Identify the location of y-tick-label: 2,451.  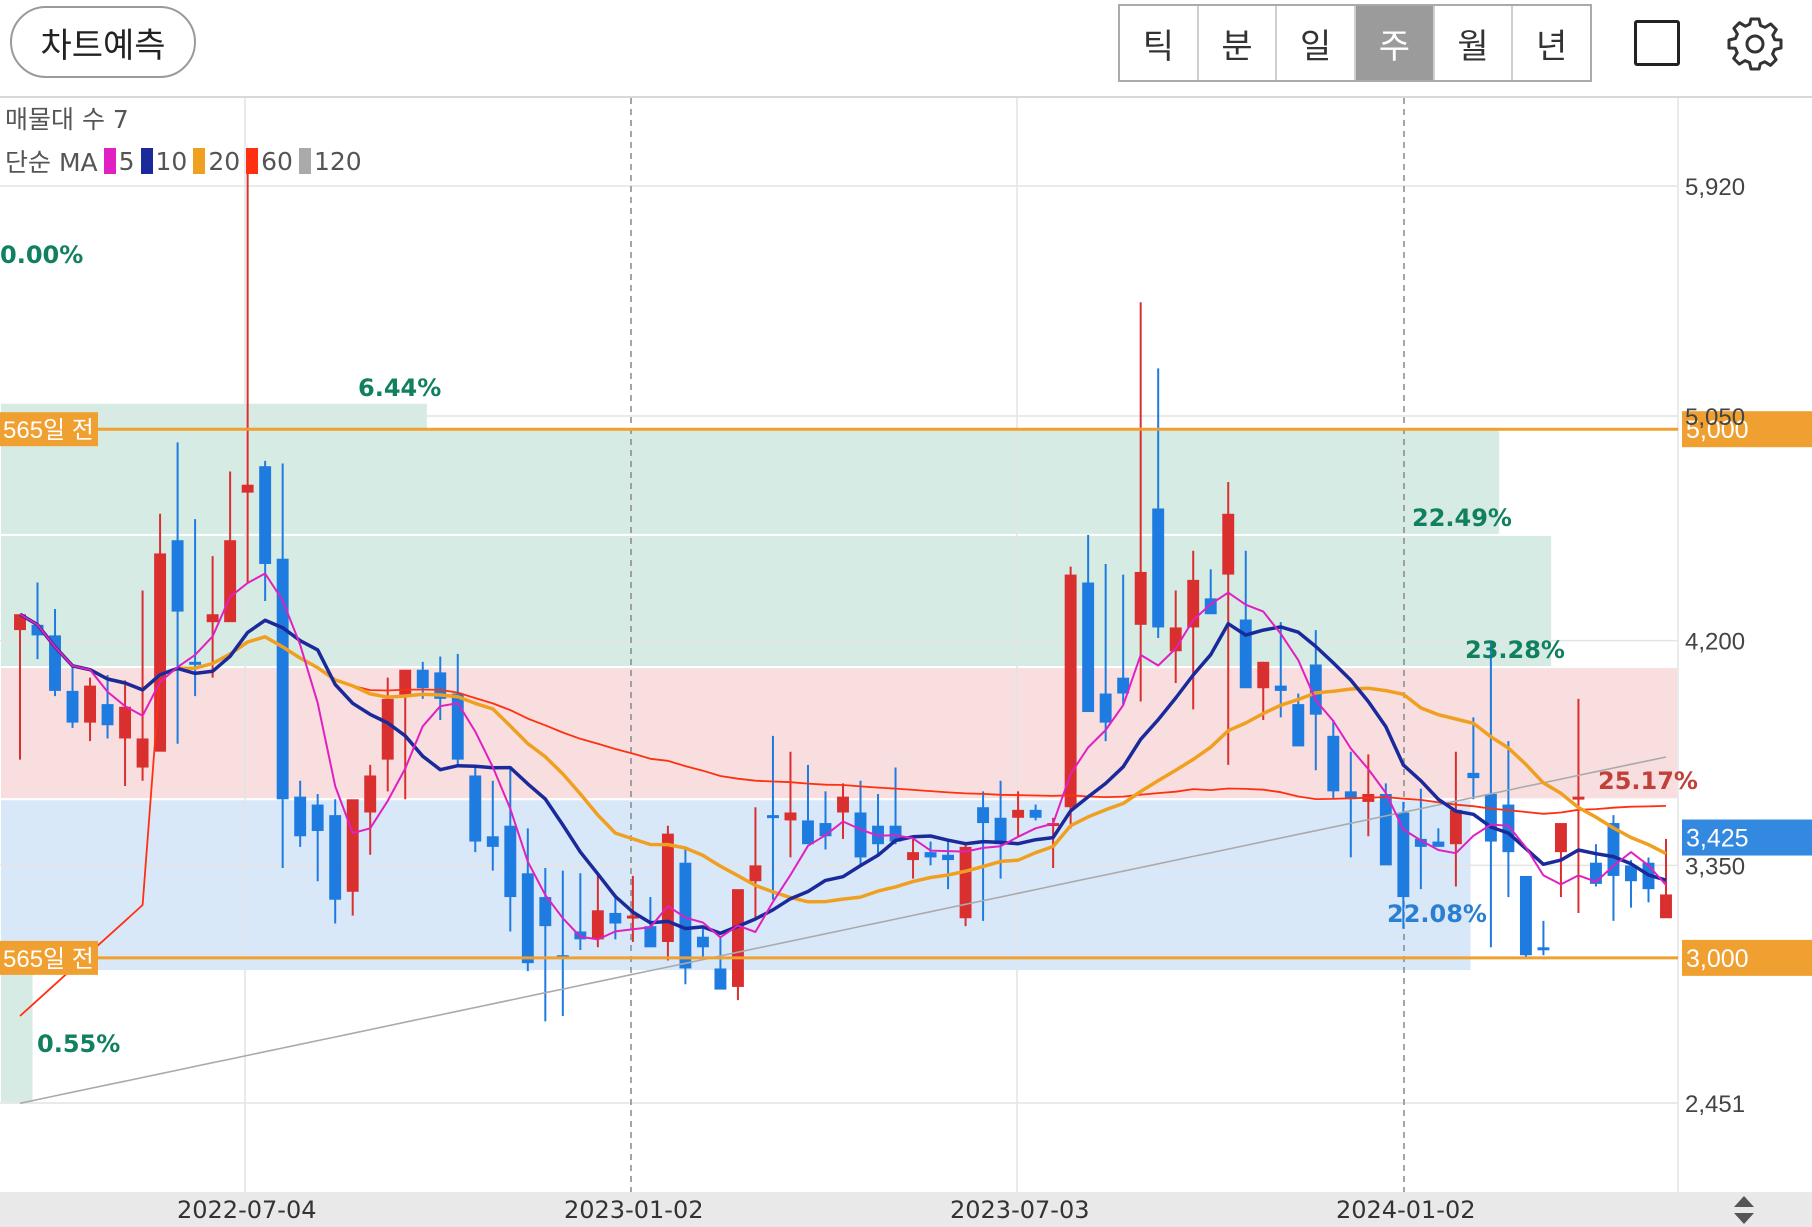
(1715, 1104).